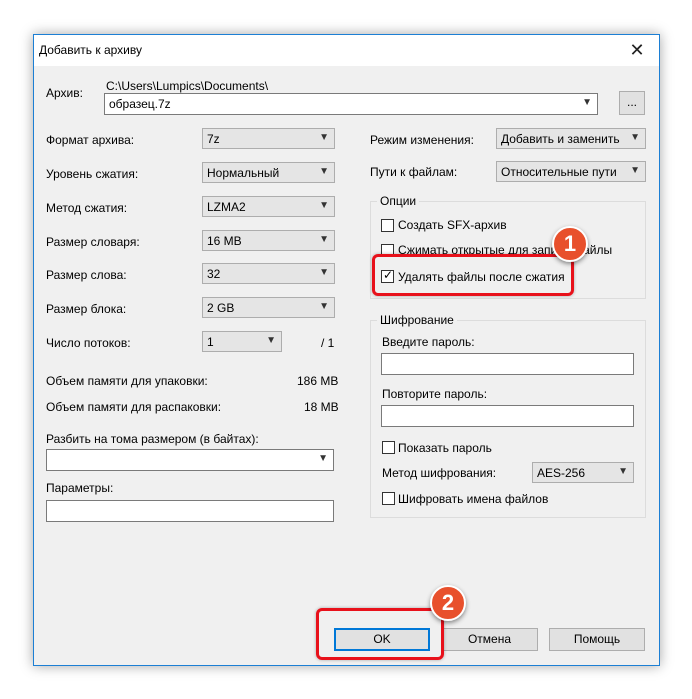 Image resolution: width=692 pixels, height=699 pixels. What do you see at coordinates (637, 50) in the screenshot?
I see `close-icon: ✕` at bounding box center [637, 50].